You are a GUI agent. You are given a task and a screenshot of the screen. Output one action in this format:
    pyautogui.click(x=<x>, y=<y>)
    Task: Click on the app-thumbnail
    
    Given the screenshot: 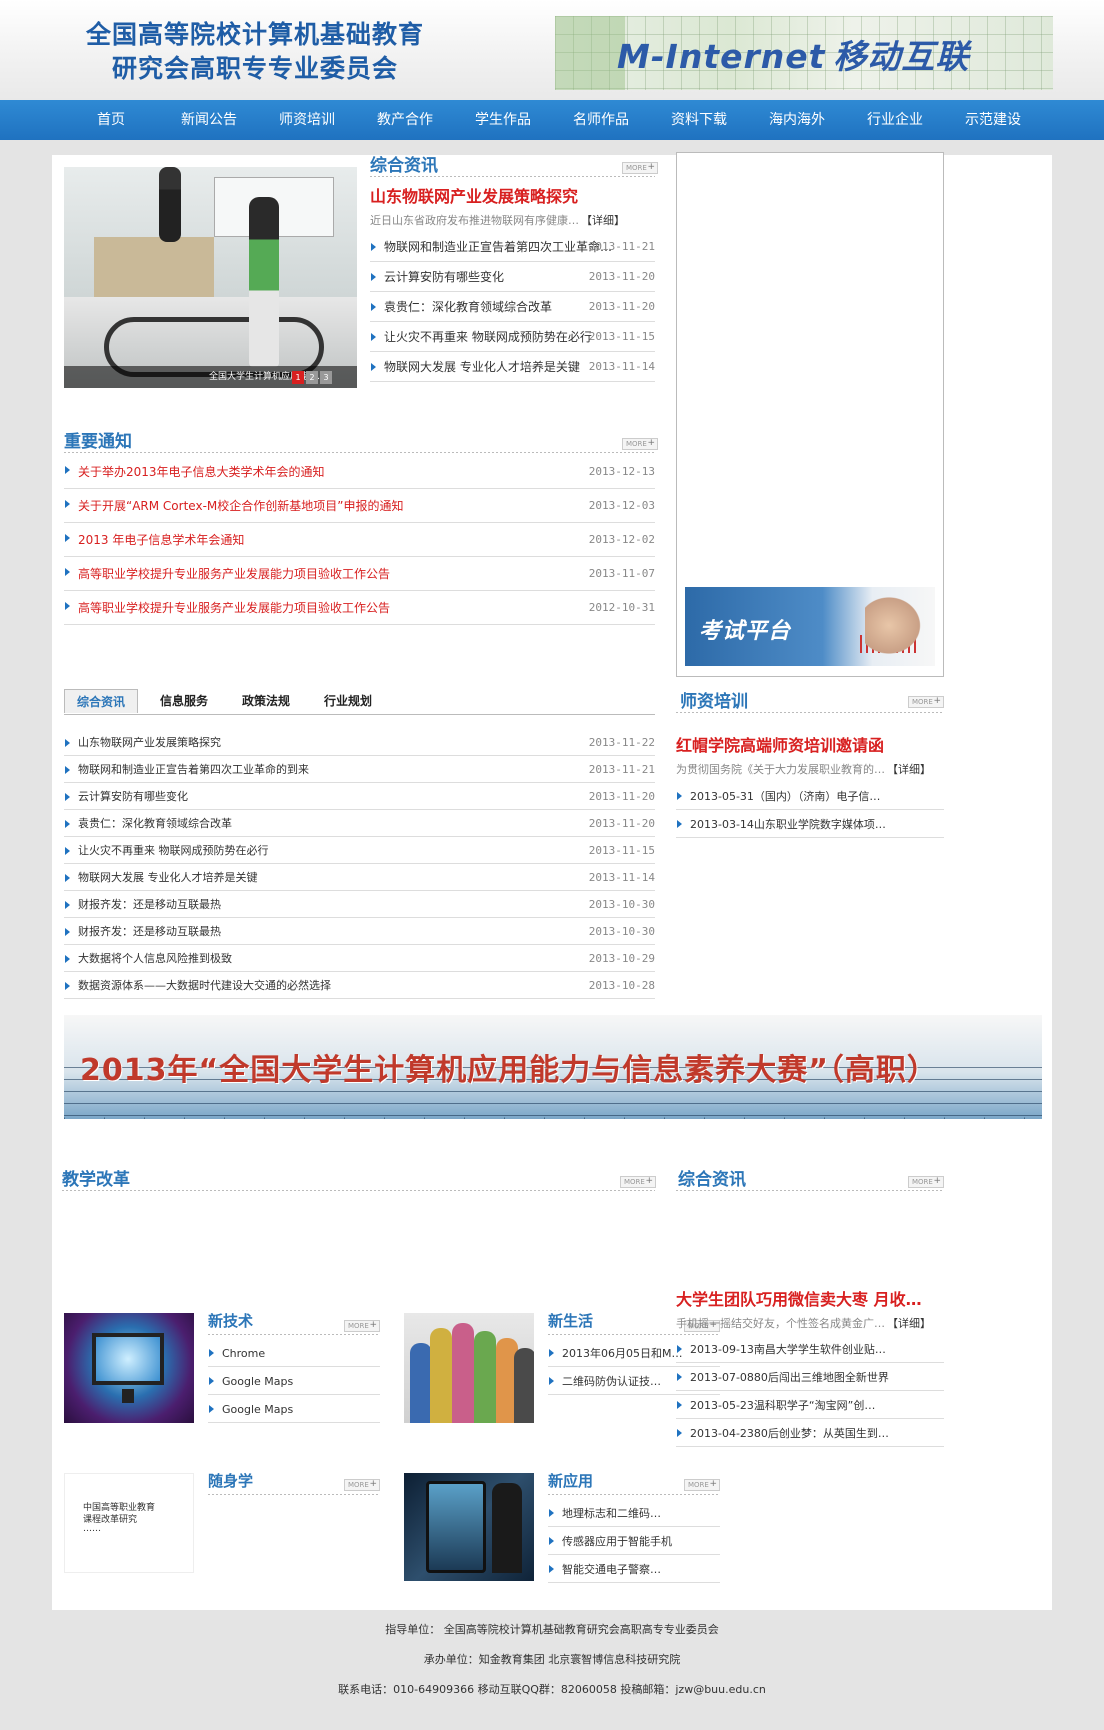 What is the action you would take?
    pyautogui.click(x=469, y=1527)
    